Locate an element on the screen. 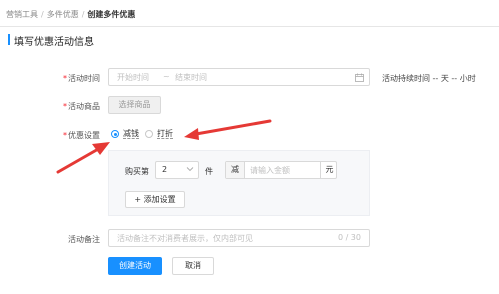  annotation-arrow-reduce-money is located at coordinates (83, 158).